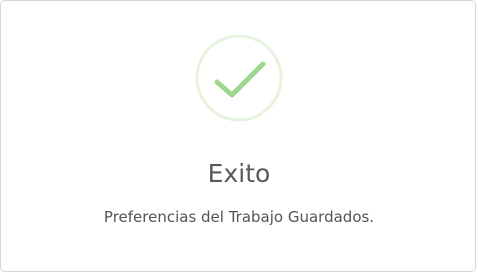 The image size is (478, 272). Describe the element at coordinates (239, 217) in the screenshot. I see `dialog-message: Preferencias del Trabajo Guardados.` at that location.